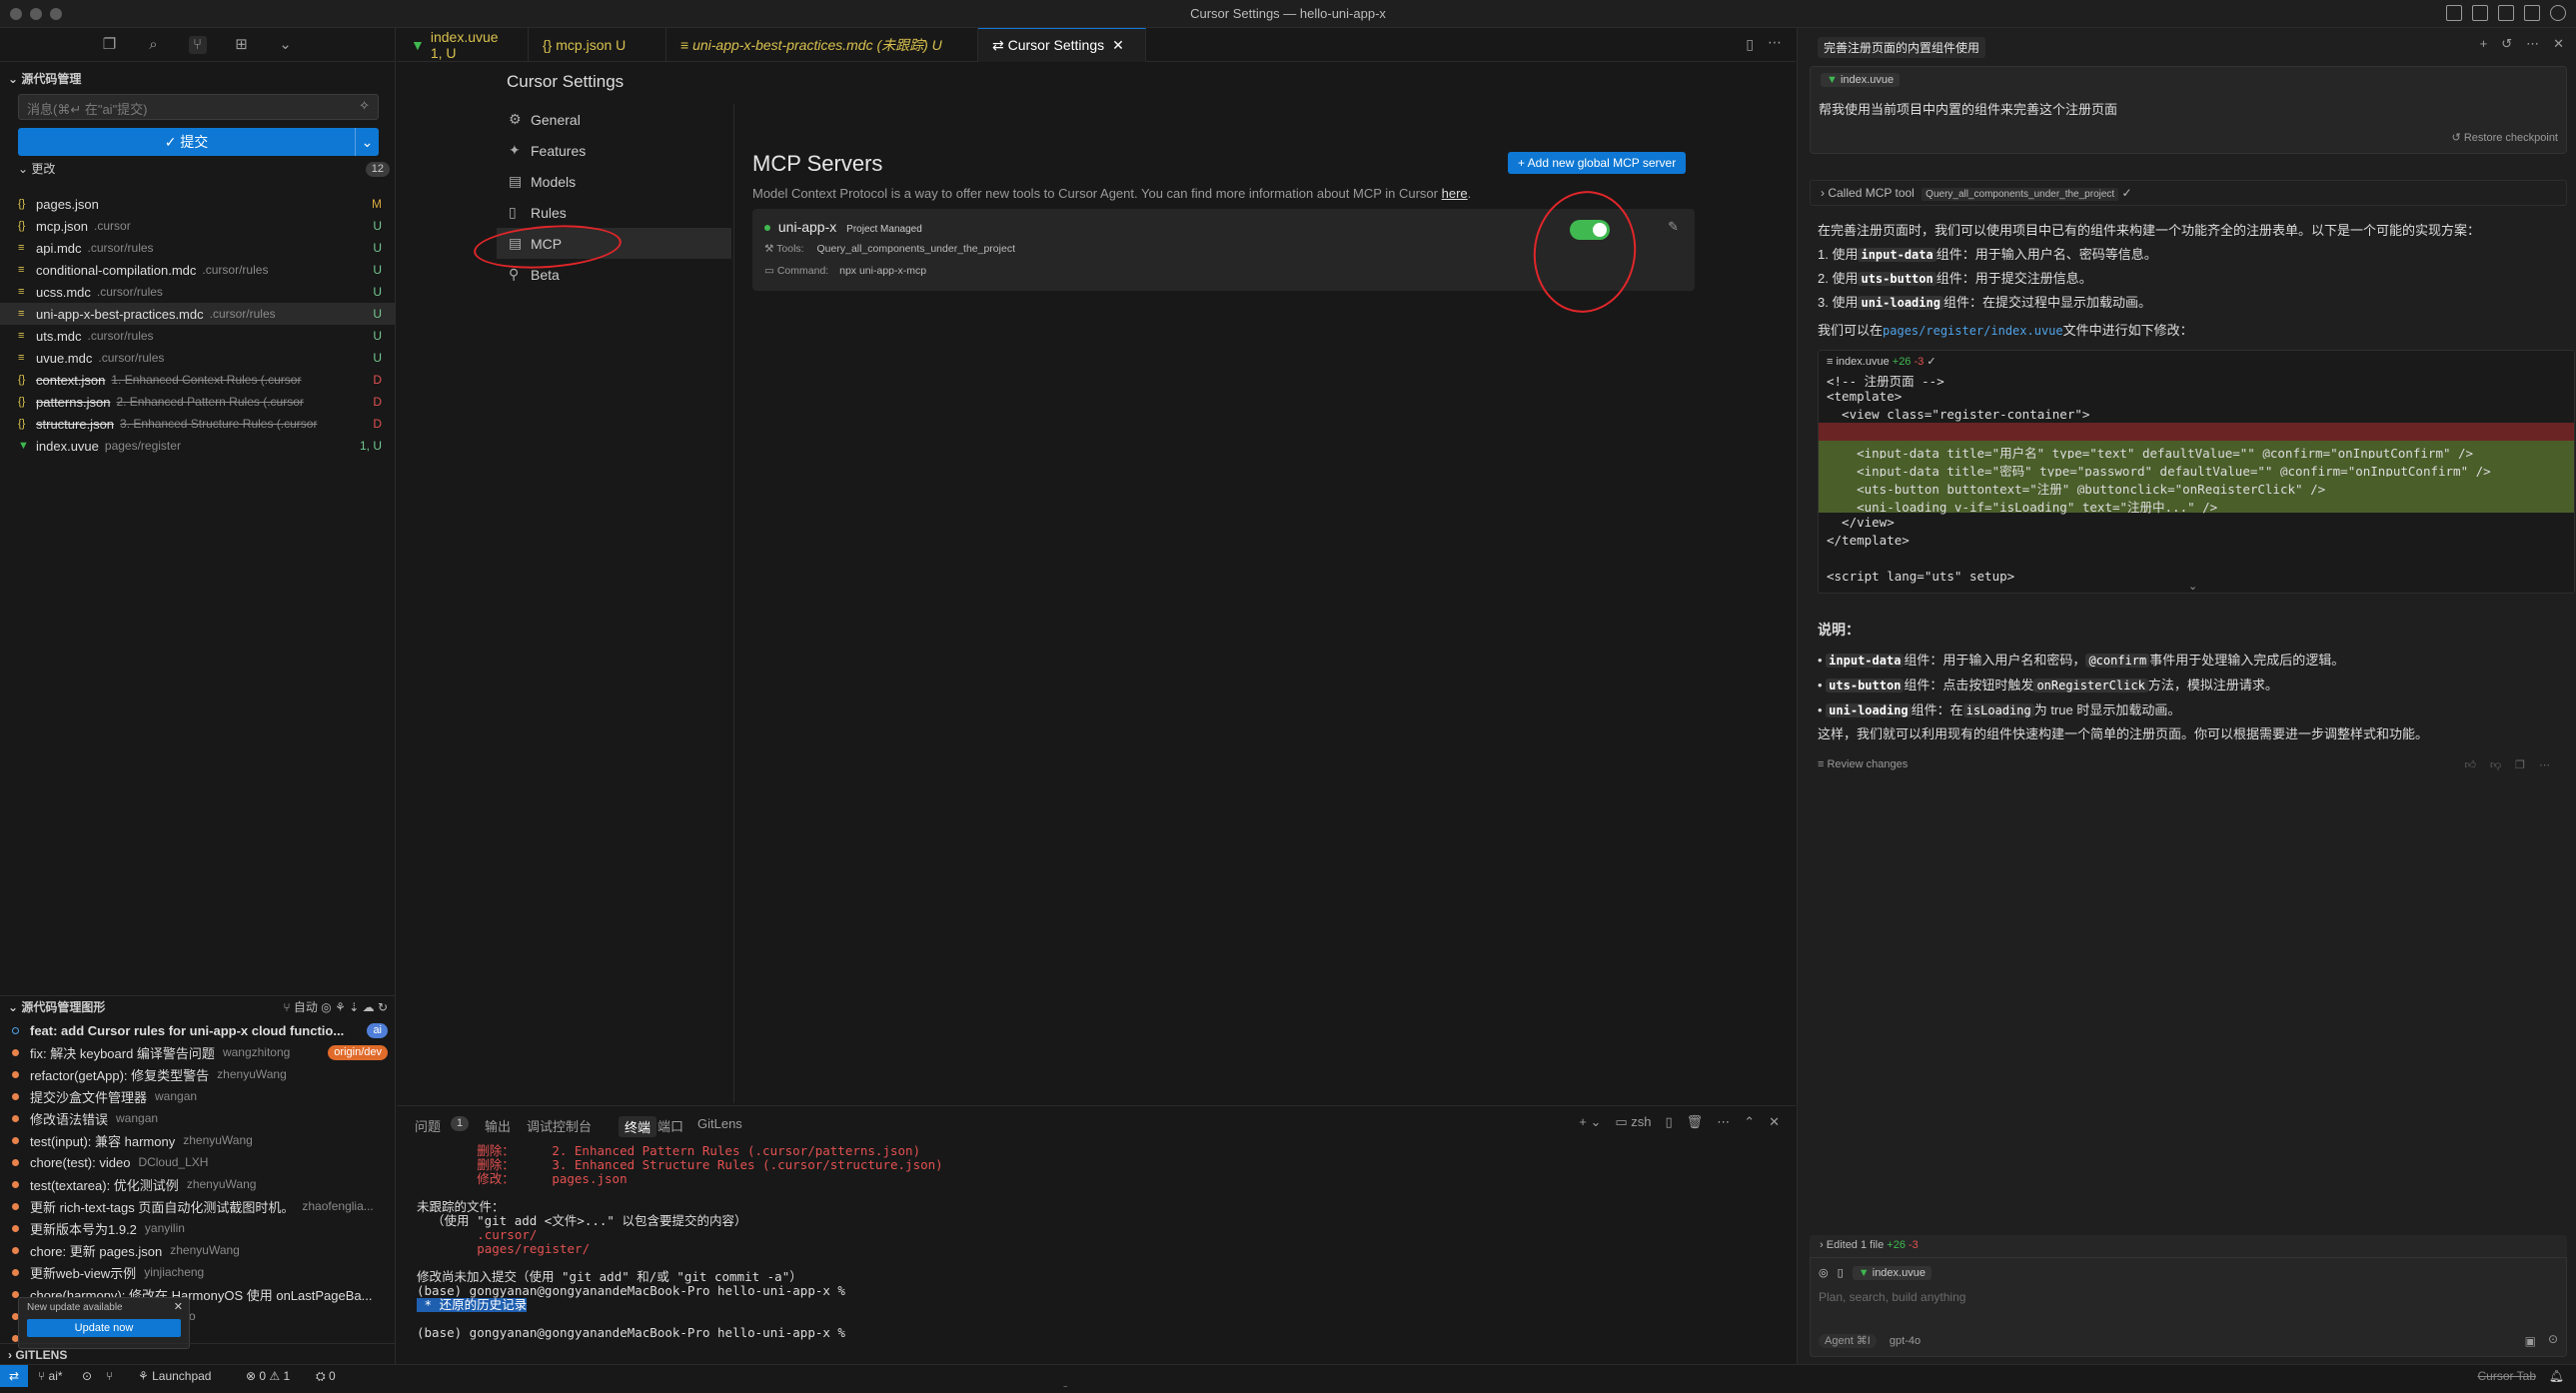 Image resolution: width=2576 pixels, height=1393 pixels. Describe the element at coordinates (326, 1007) in the screenshot. I see `target-icon: ◎` at that location.